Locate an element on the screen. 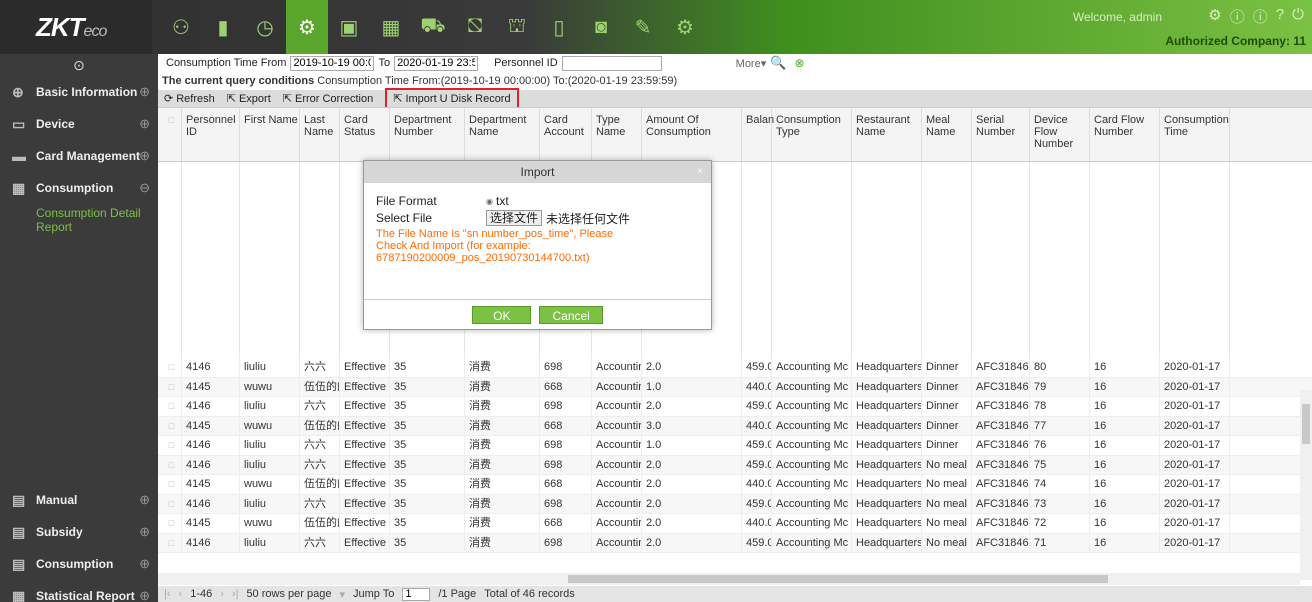  sidebar-item-basic-information: ⊕ Basic Information ⊕ is located at coordinates (79, 92).